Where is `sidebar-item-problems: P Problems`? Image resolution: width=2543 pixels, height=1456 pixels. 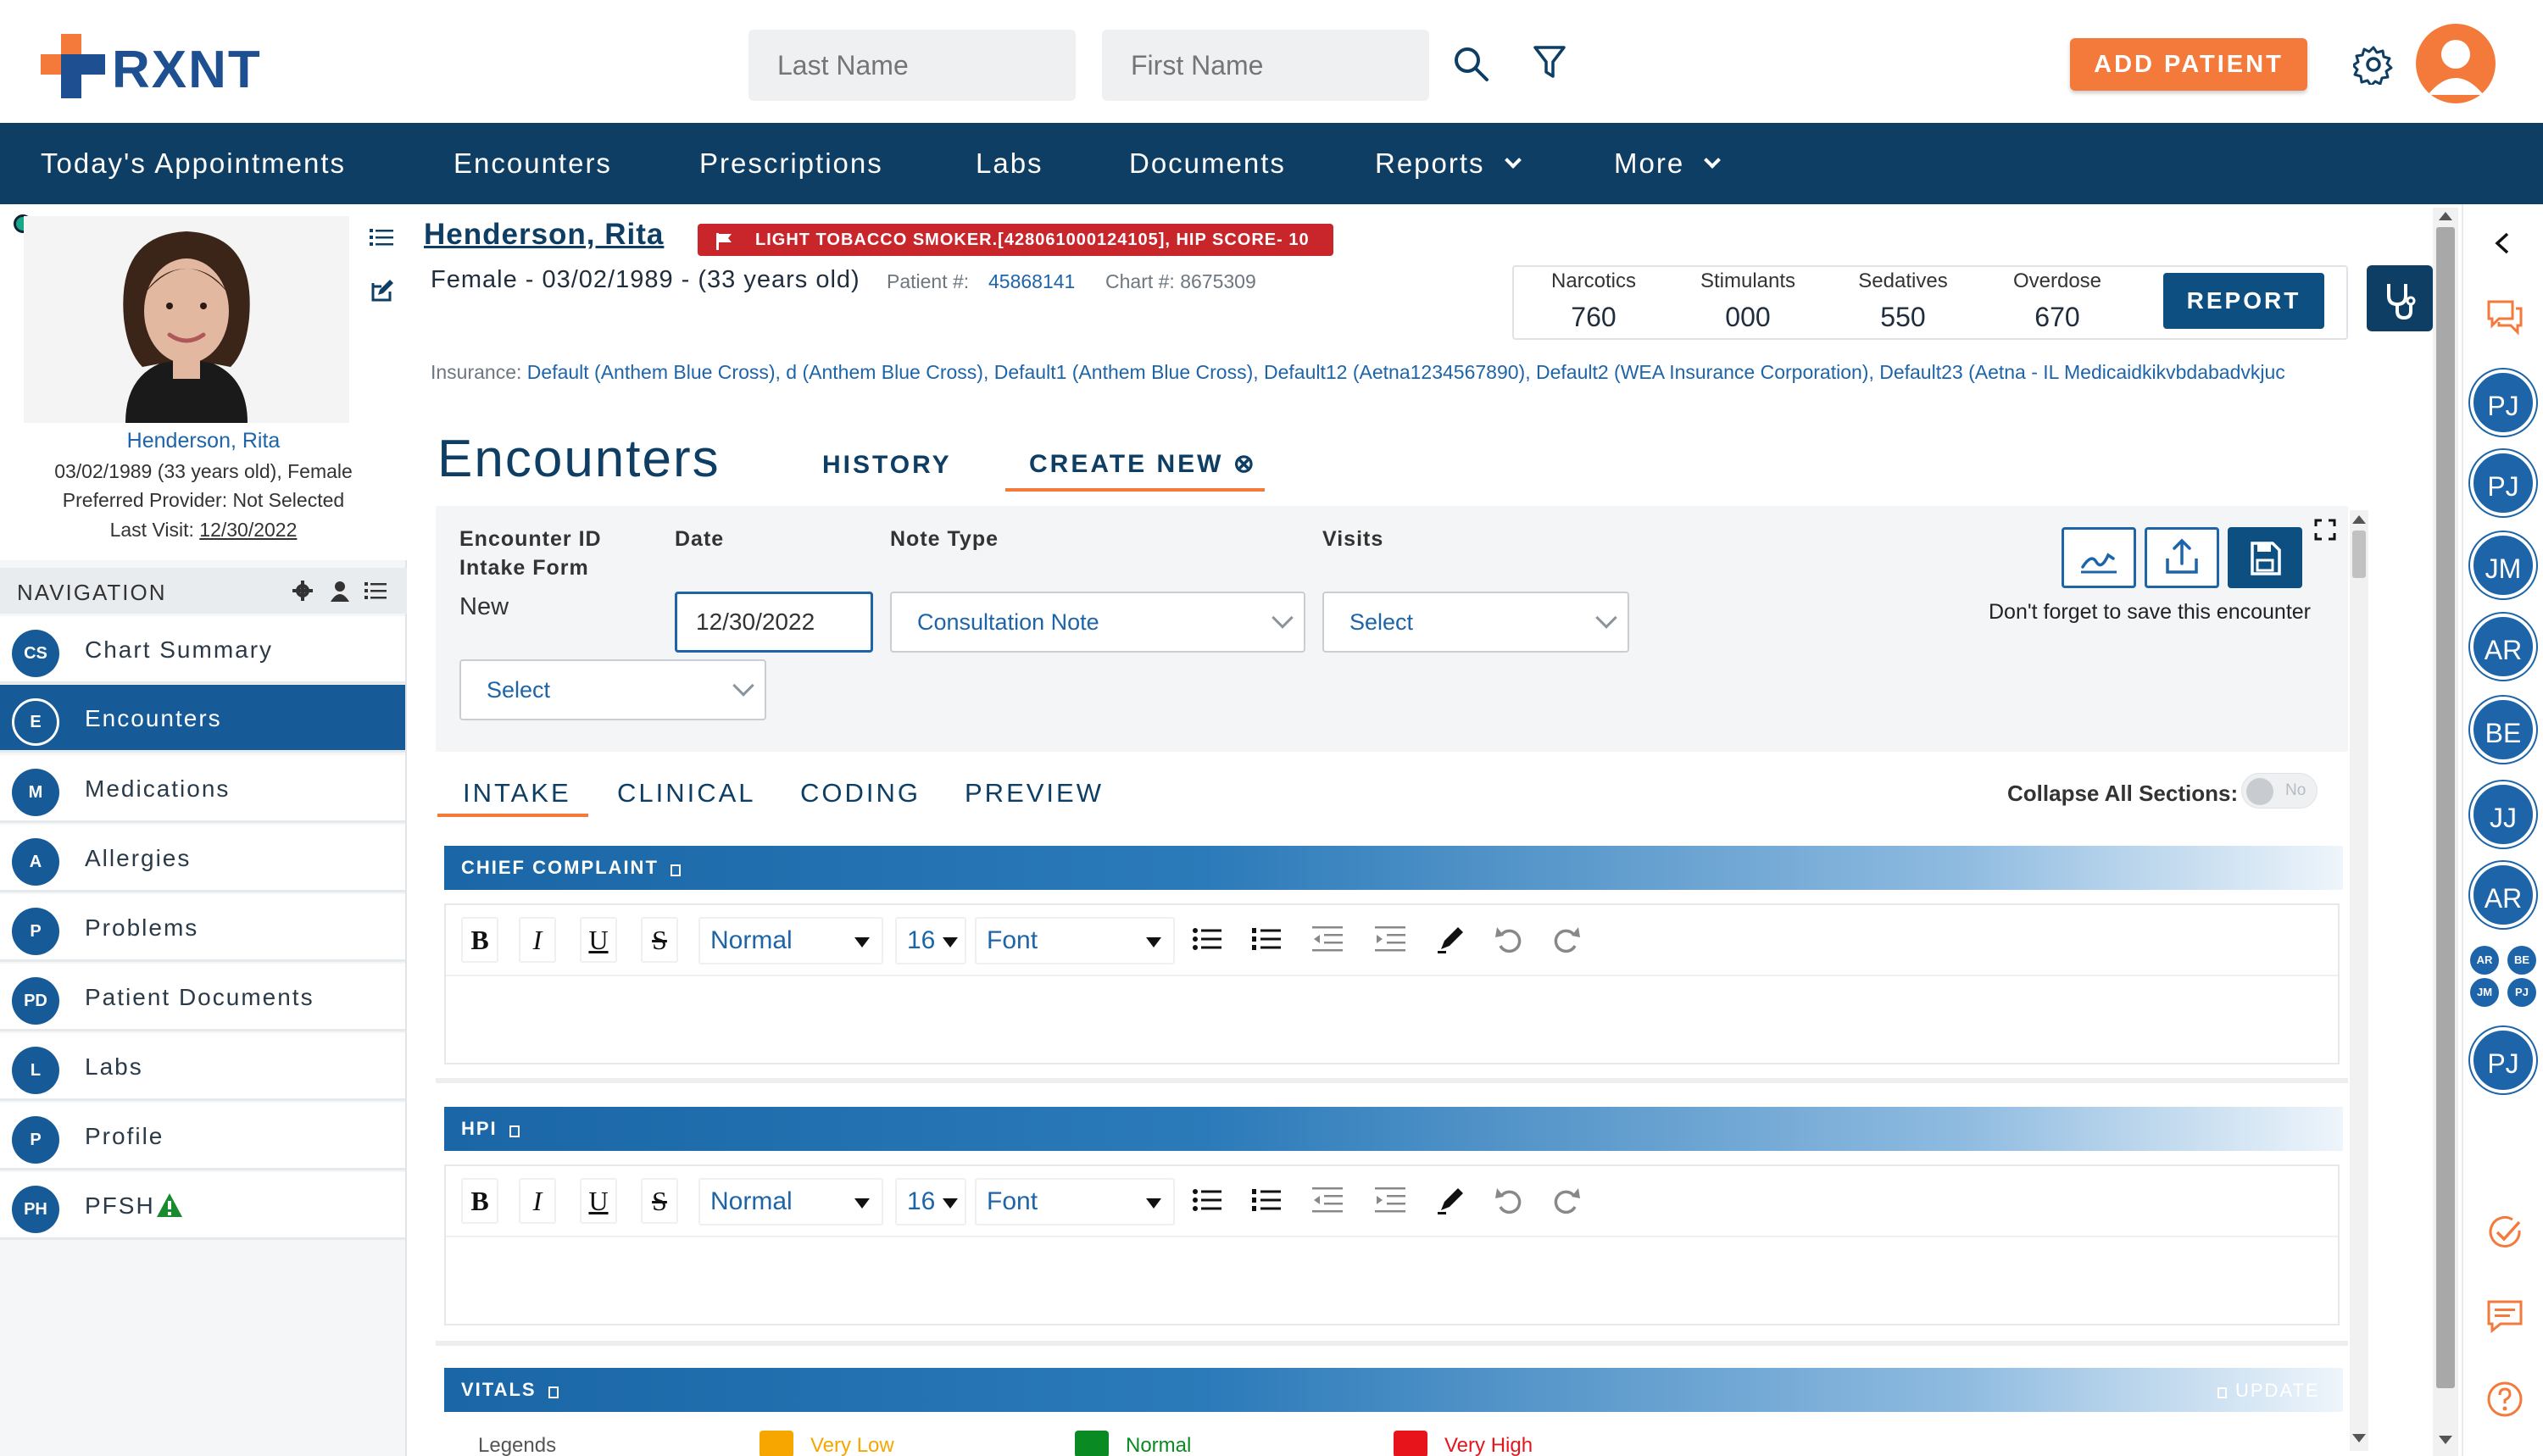 sidebar-item-problems: P Problems is located at coordinates (202, 928).